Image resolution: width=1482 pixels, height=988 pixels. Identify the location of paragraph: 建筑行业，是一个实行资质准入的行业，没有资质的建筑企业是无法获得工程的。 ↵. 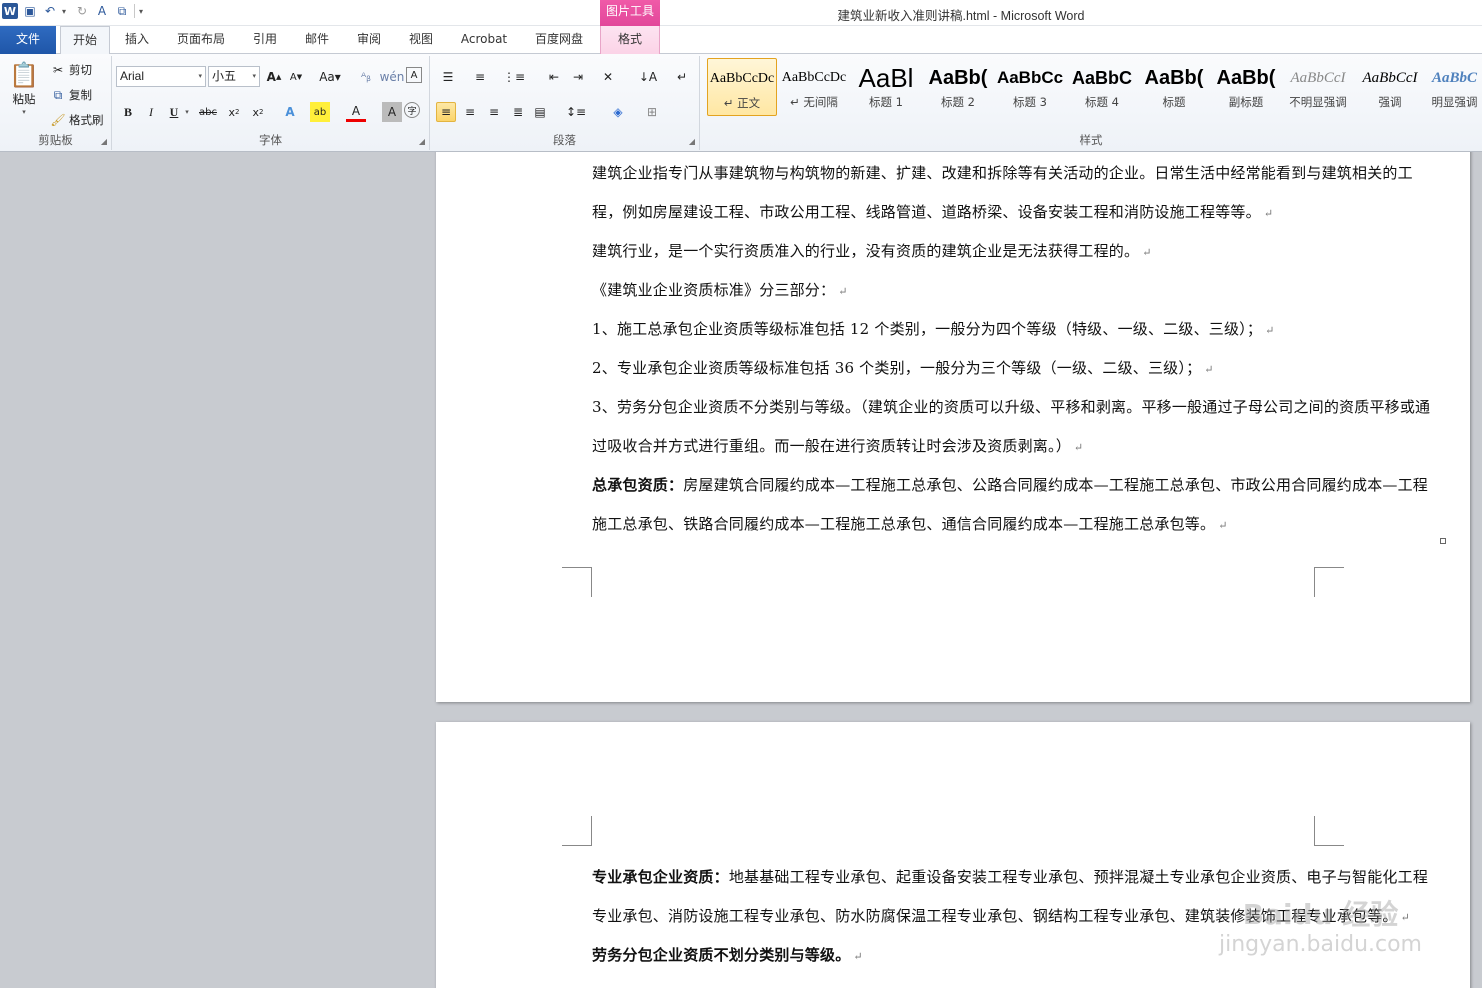
(1017, 252).